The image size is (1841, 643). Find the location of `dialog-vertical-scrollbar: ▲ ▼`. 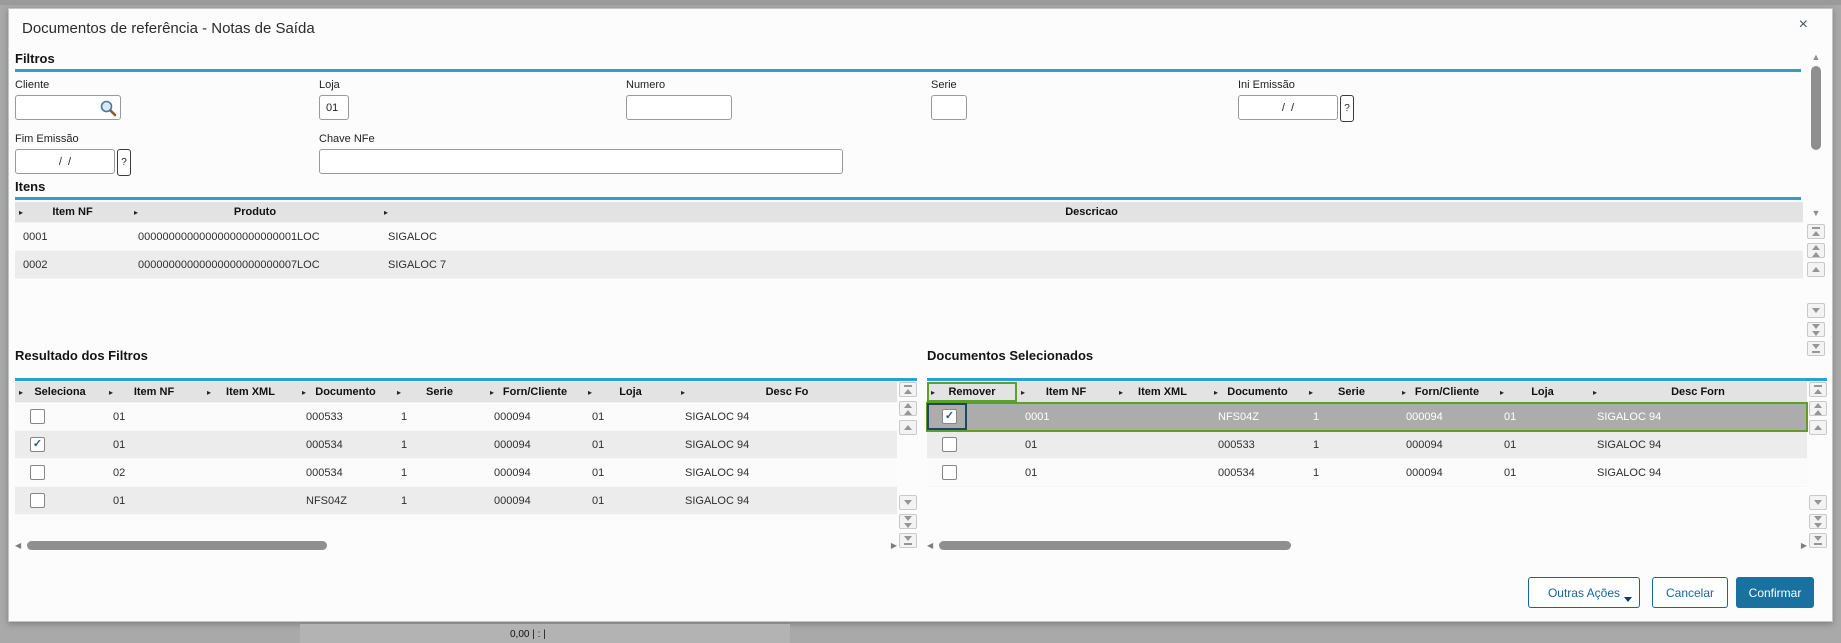

dialog-vertical-scrollbar: ▲ ▼ is located at coordinates (1816, 135).